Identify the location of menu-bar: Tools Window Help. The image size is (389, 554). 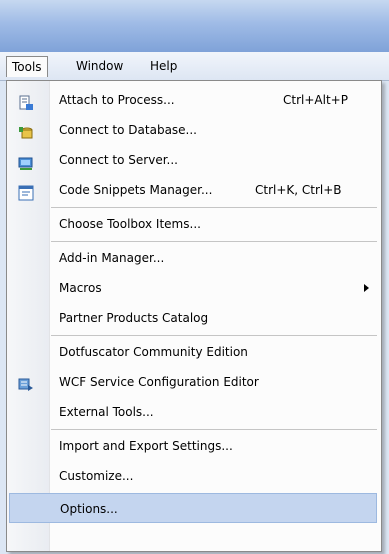
(194, 66).